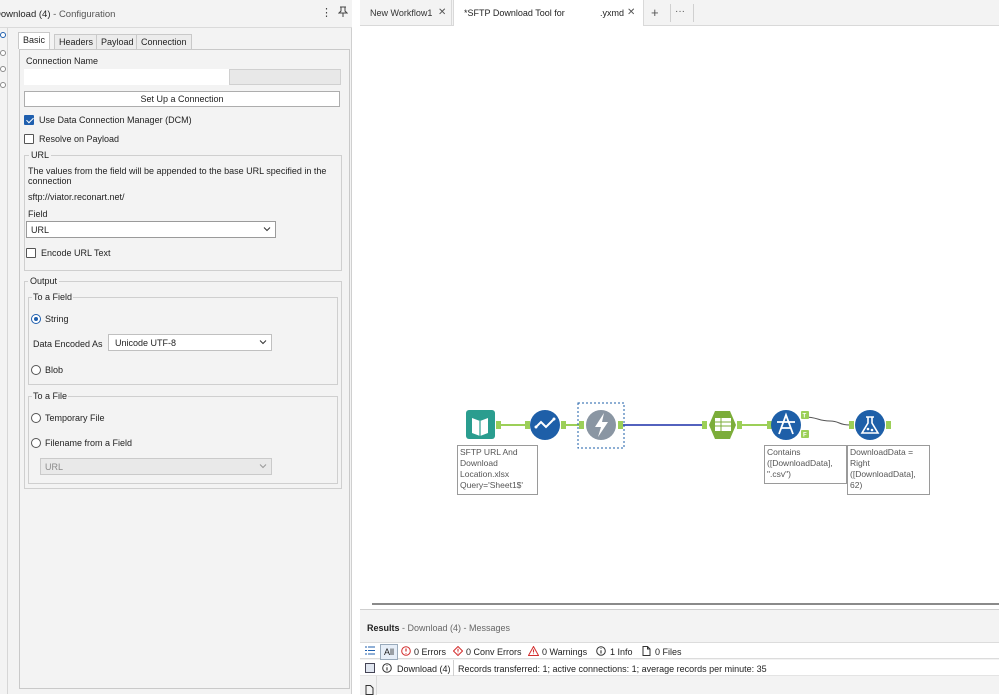  What do you see at coordinates (800, 463) in the screenshot?
I see `annotation-line: ([DownloadData],` at bounding box center [800, 463].